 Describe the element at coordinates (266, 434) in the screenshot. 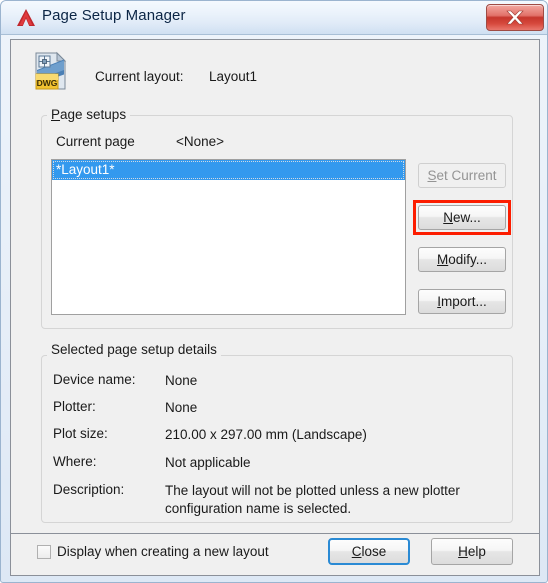

I see `plot-size-value: 210.00 x 297.00 mm (Landscape)` at that location.